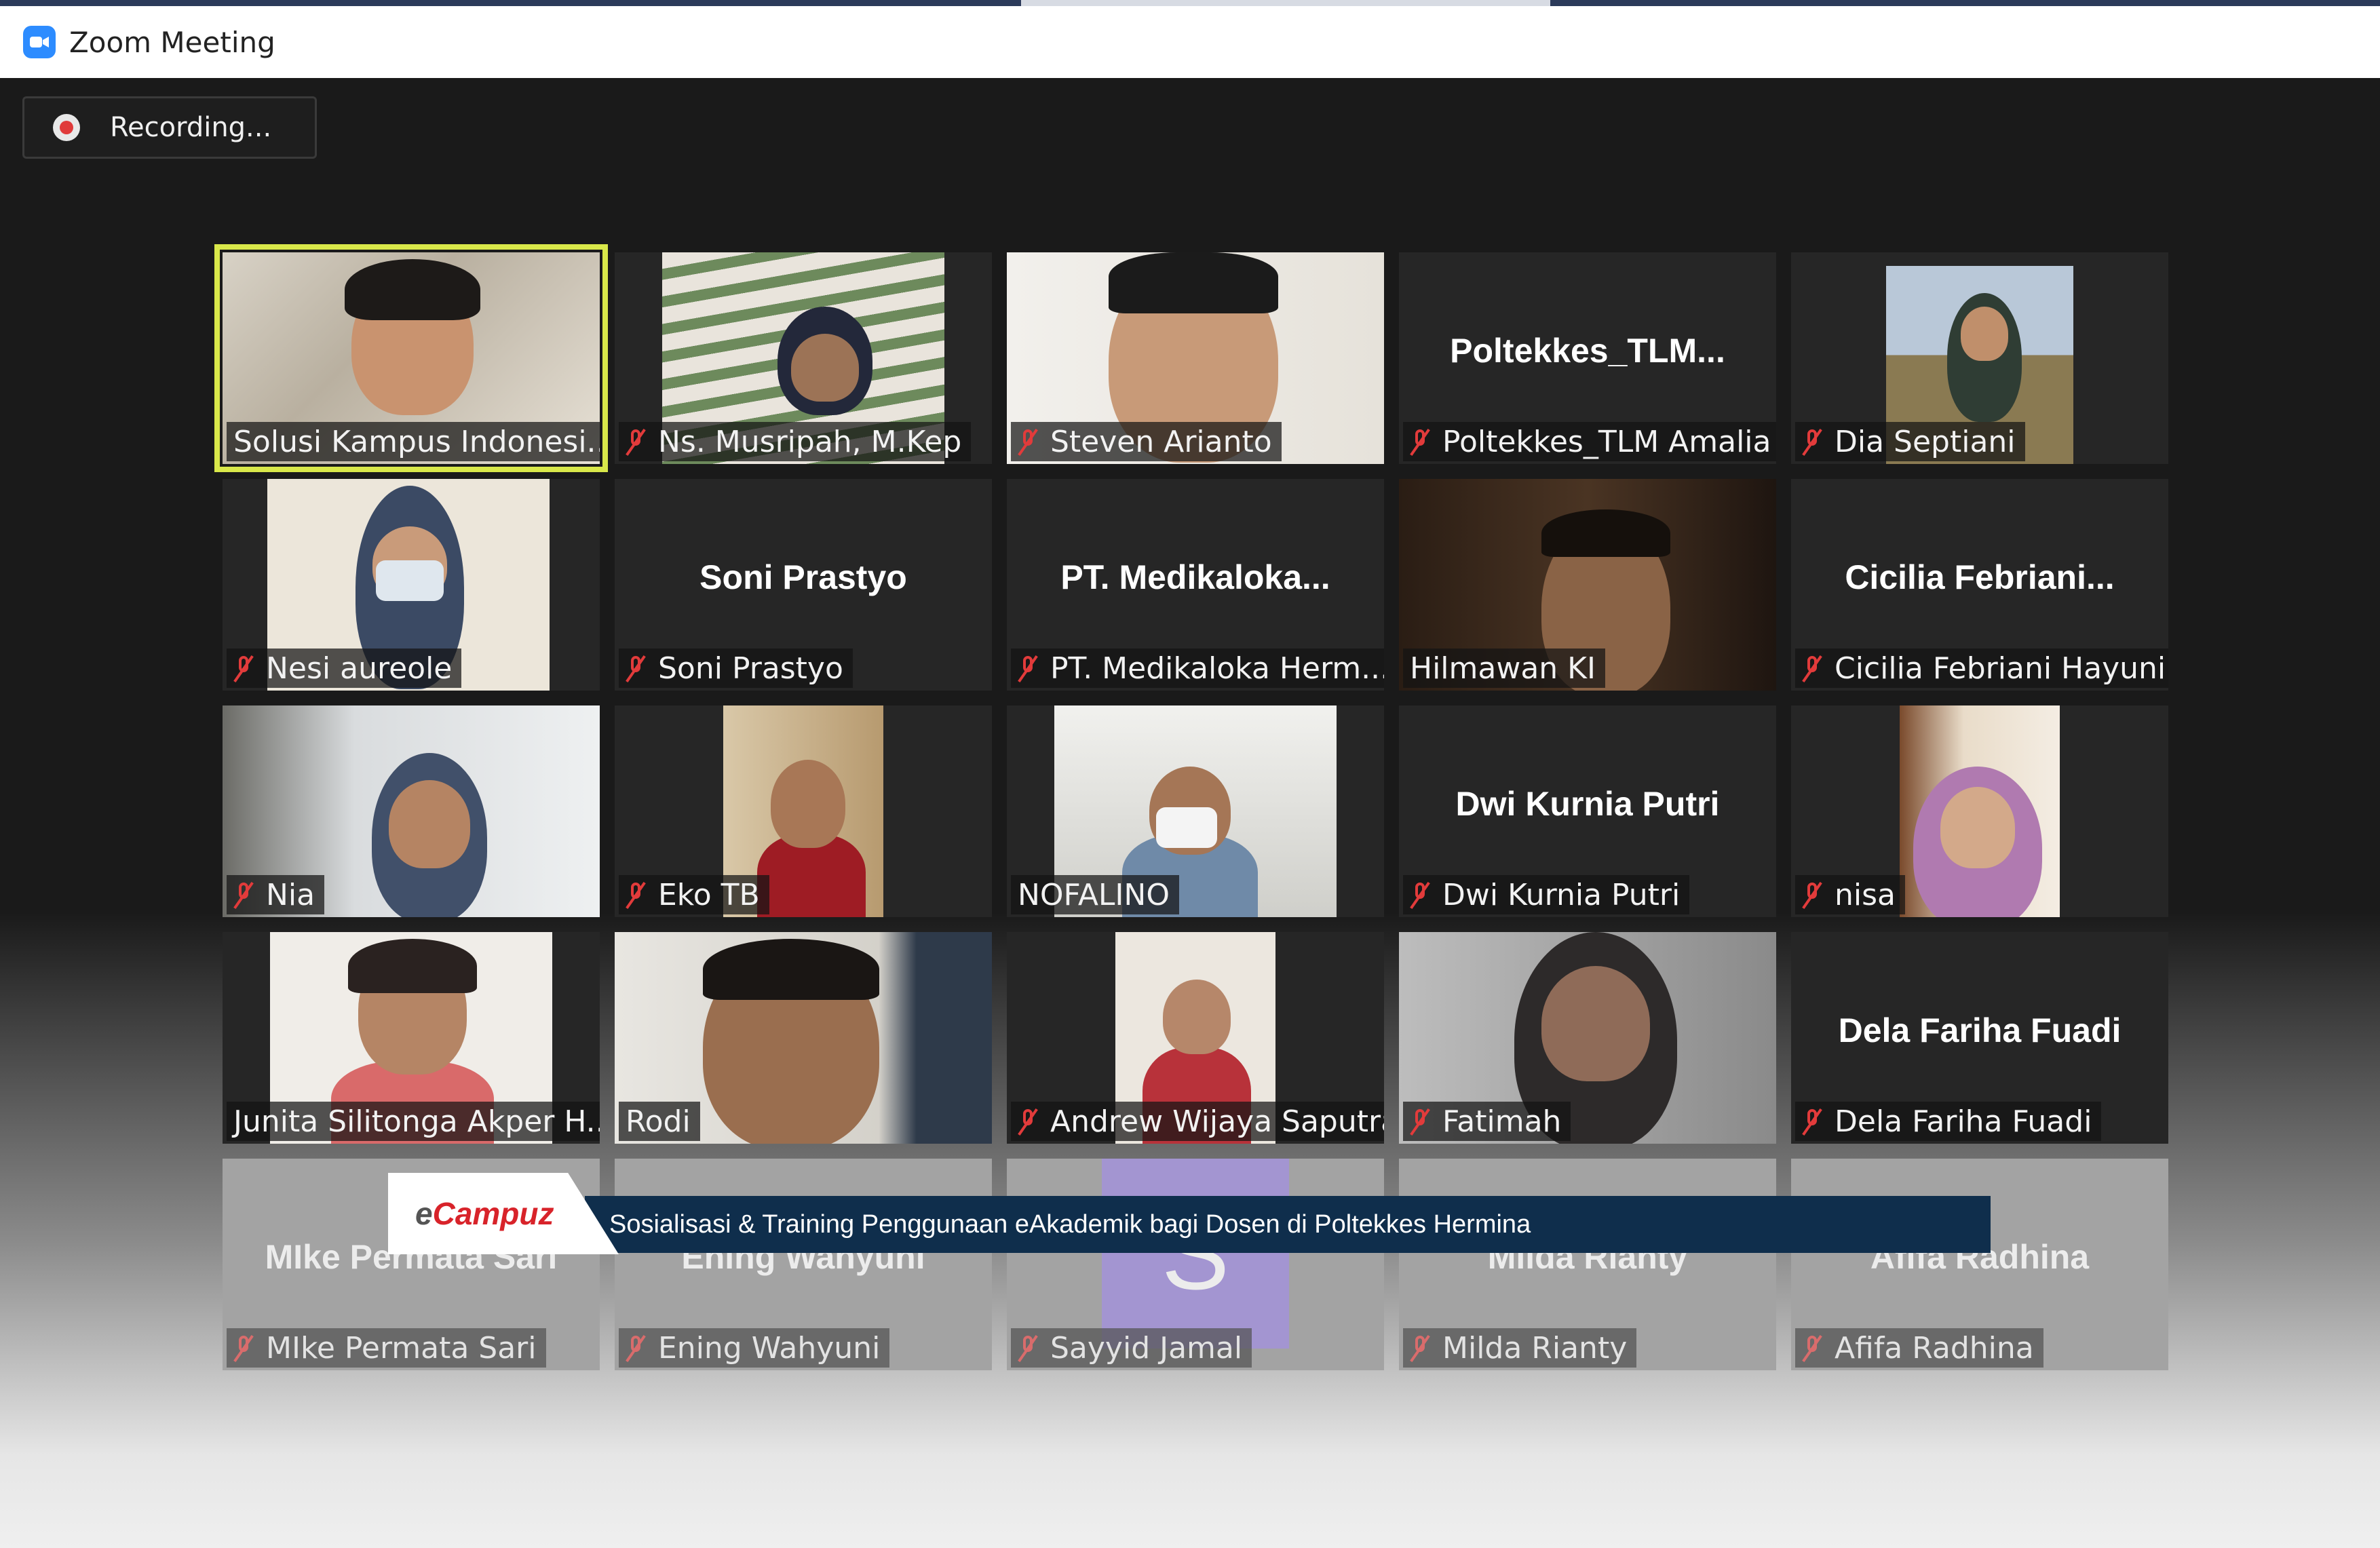  I want to click on participant-tile: NOFALINO, so click(1196, 811).